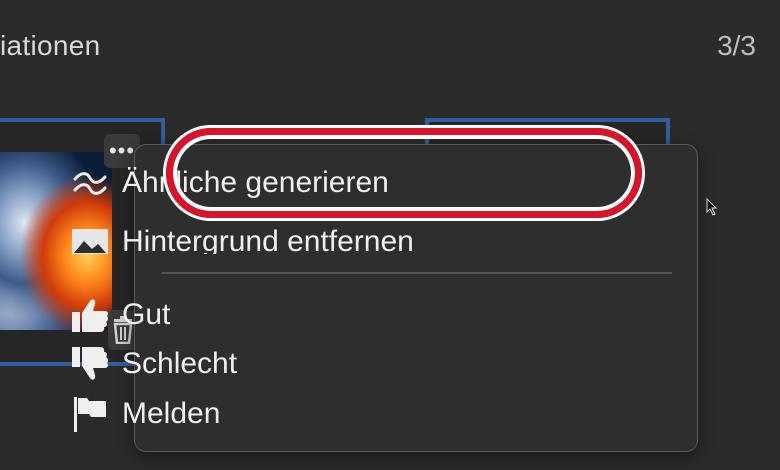 The height and width of the screenshot is (470, 780). What do you see at coordinates (712, 207) in the screenshot?
I see `mouse-cursor-icon` at bounding box center [712, 207].